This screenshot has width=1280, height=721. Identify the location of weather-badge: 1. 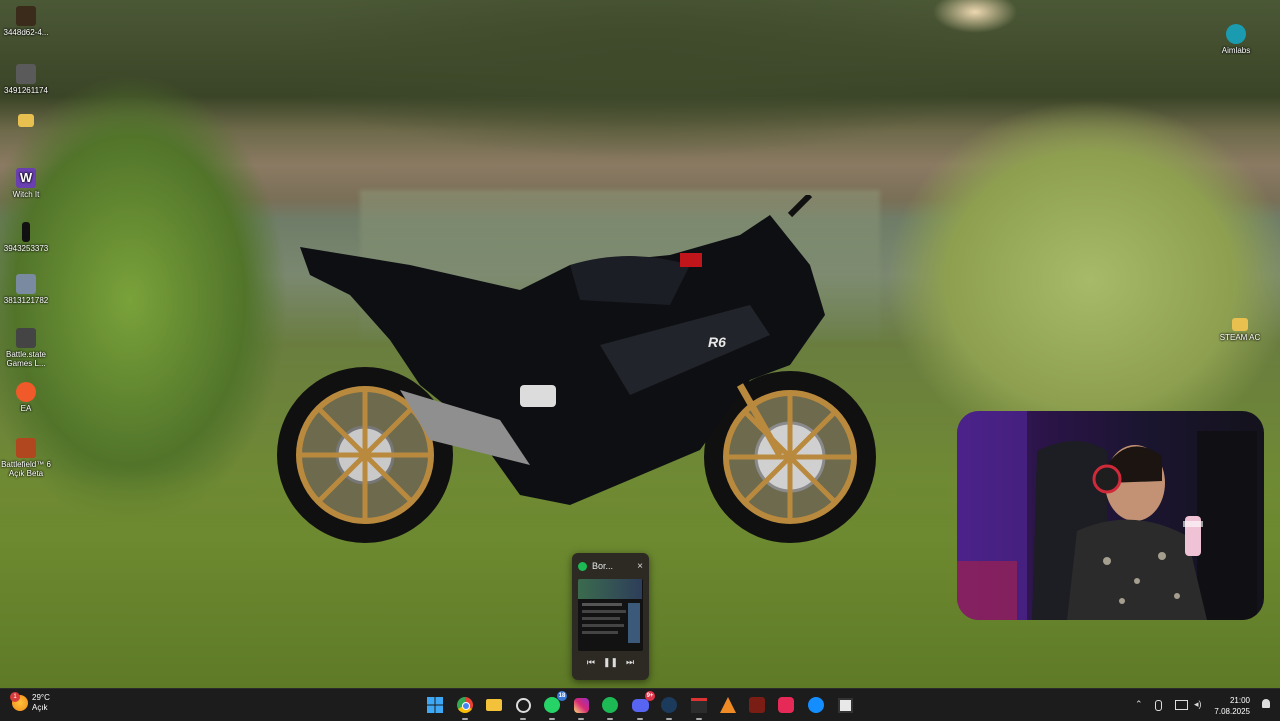
(15, 697).